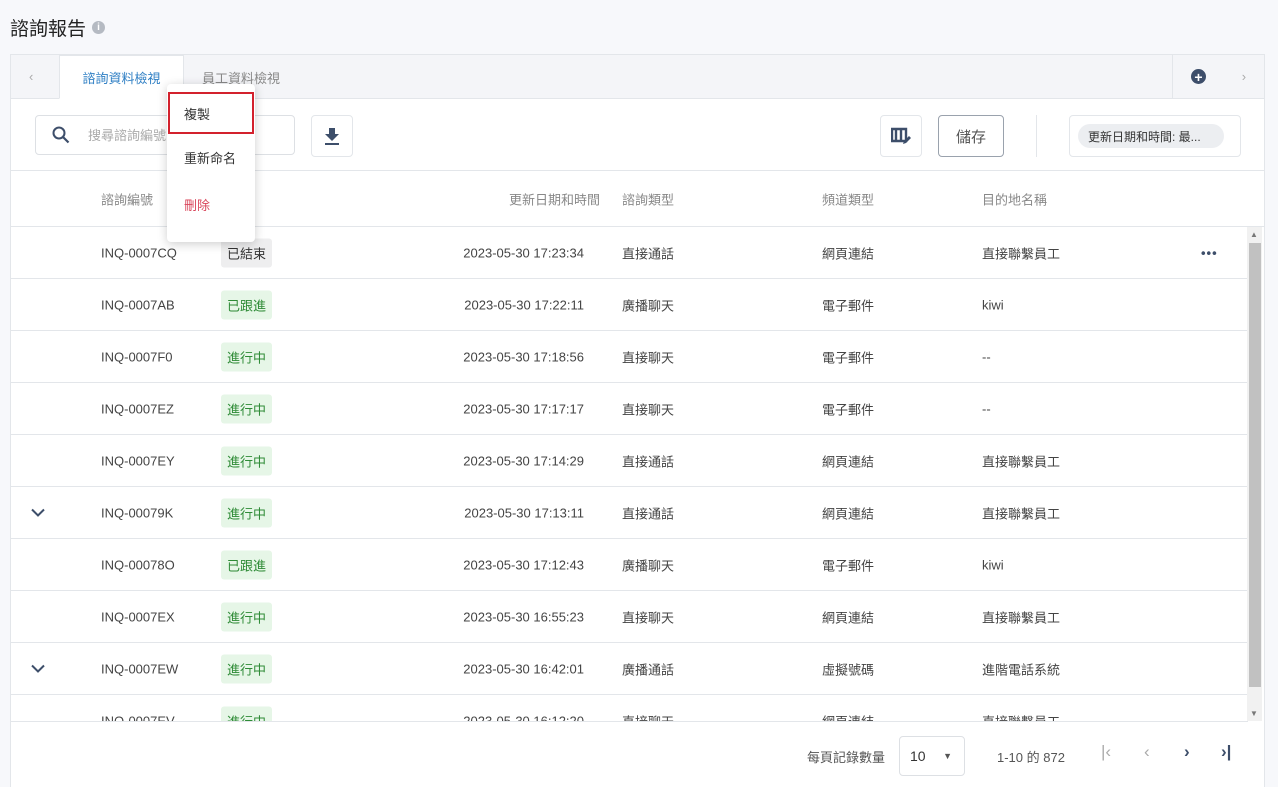 The height and width of the screenshot is (787, 1278). I want to click on first-page-icon: |‹, so click(1106, 752).